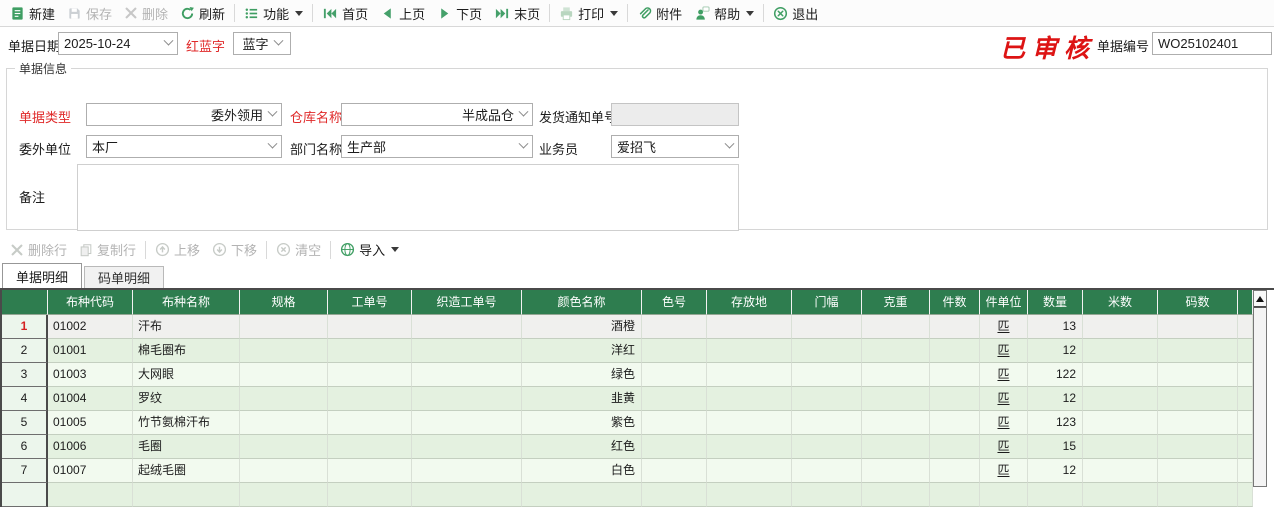 The image size is (1274, 507). What do you see at coordinates (90, 351) in the screenshot?
I see `table-cell: 01001` at bounding box center [90, 351].